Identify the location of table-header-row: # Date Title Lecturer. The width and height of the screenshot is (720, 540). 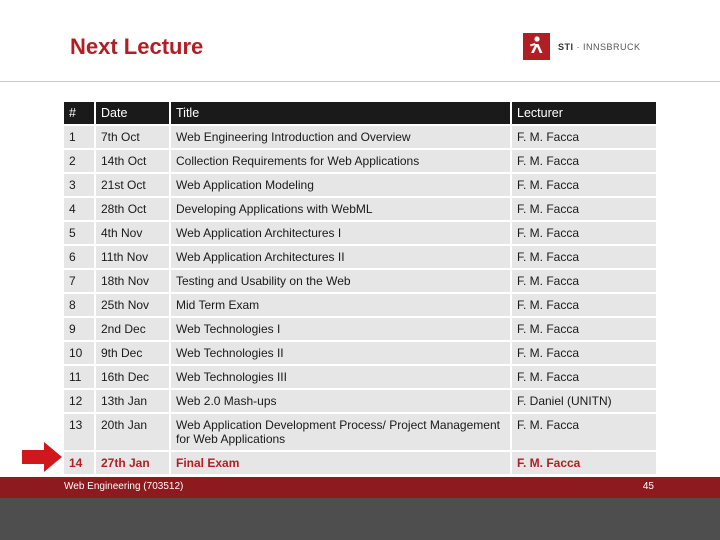
(360, 113).